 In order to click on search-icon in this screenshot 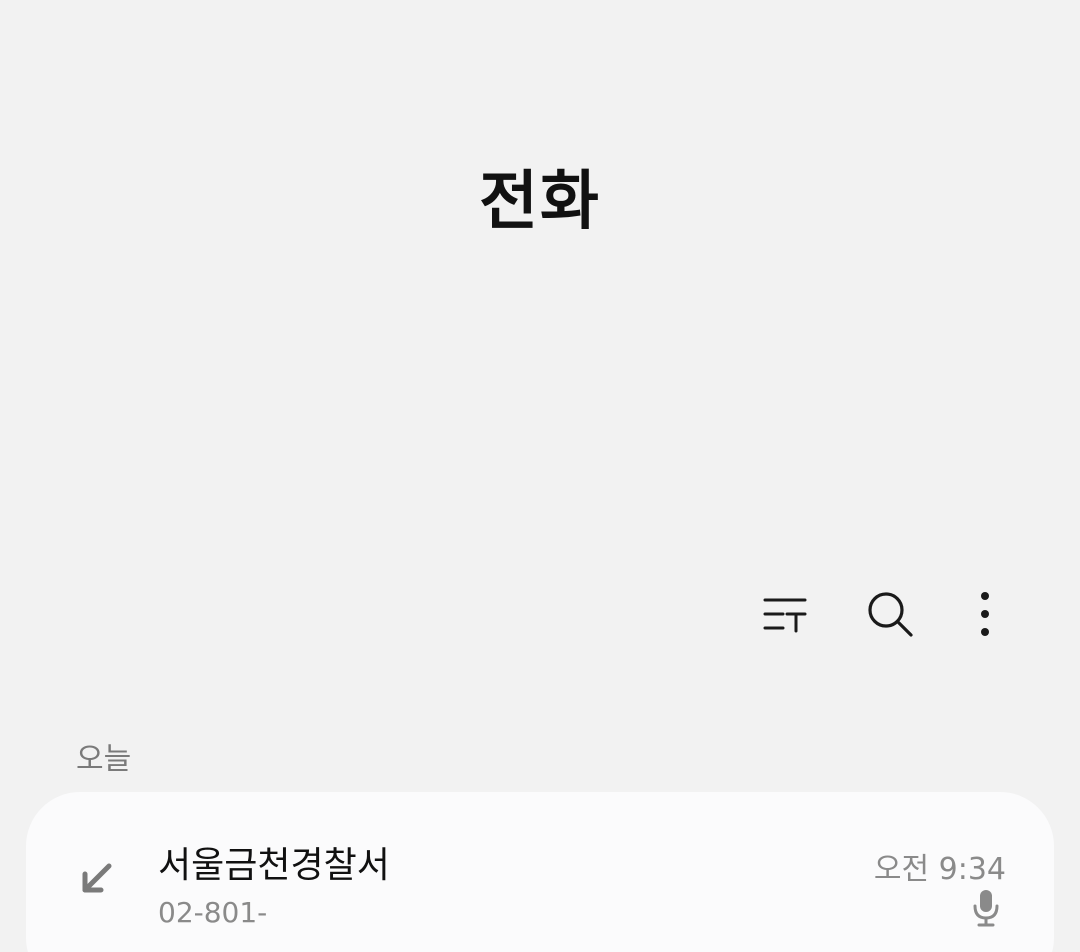, I will do `click(890, 614)`.